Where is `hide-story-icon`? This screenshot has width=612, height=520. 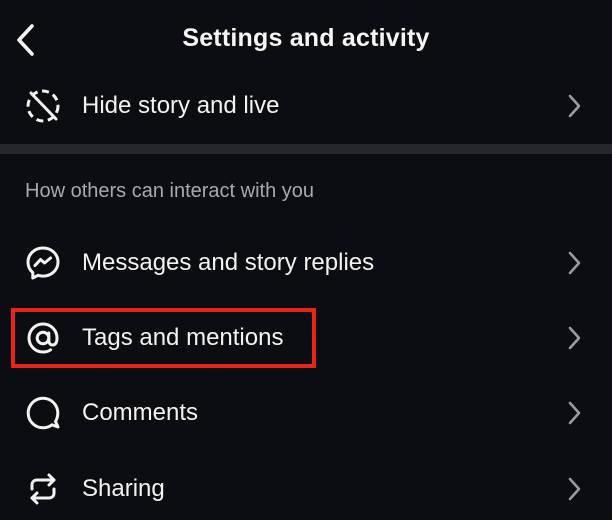 hide-story-icon is located at coordinates (43, 106).